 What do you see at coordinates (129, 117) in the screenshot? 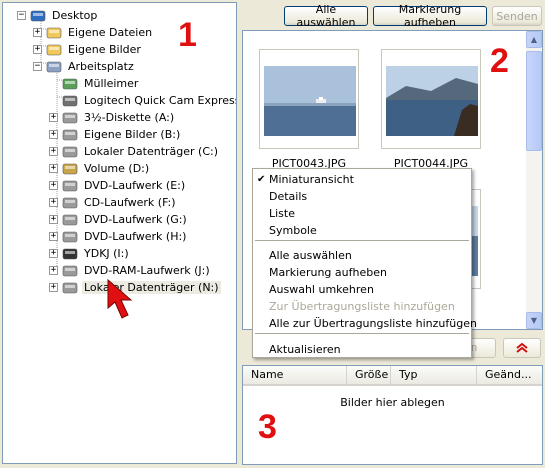
I see `tree-item-label: 3½-Diskette (A:)` at bounding box center [129, 117].